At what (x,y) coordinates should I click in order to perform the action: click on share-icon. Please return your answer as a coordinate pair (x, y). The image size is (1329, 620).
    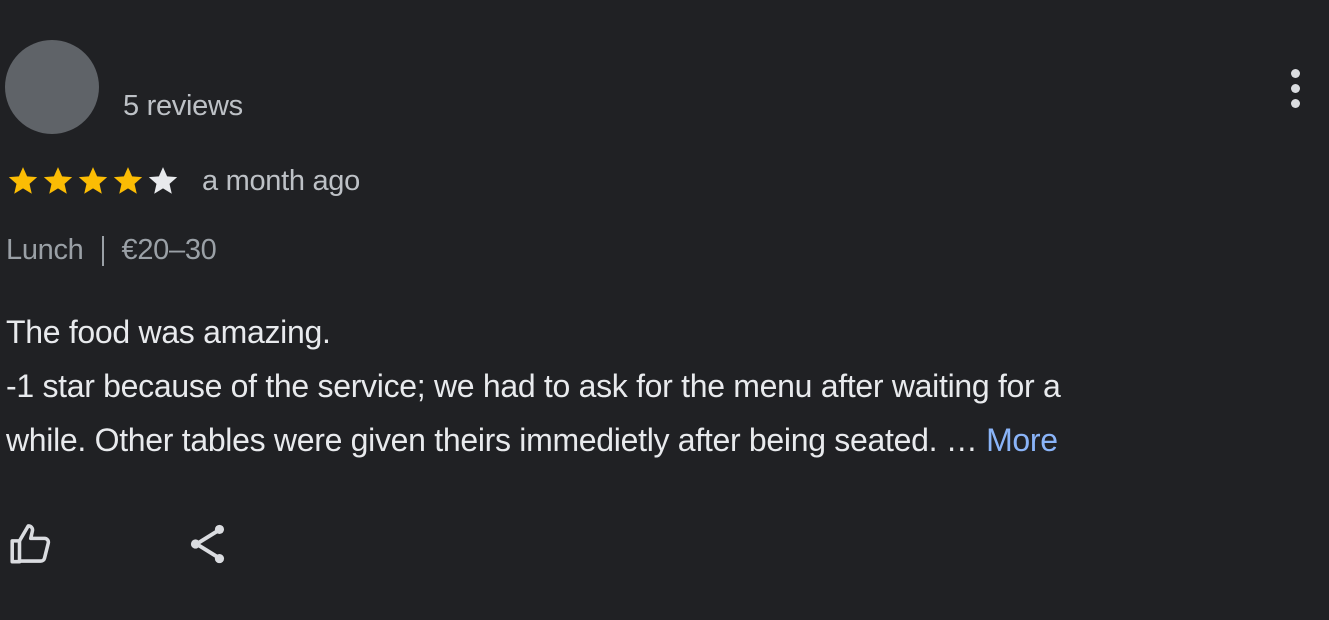
    Looking at the image, I should click on (207, 544).